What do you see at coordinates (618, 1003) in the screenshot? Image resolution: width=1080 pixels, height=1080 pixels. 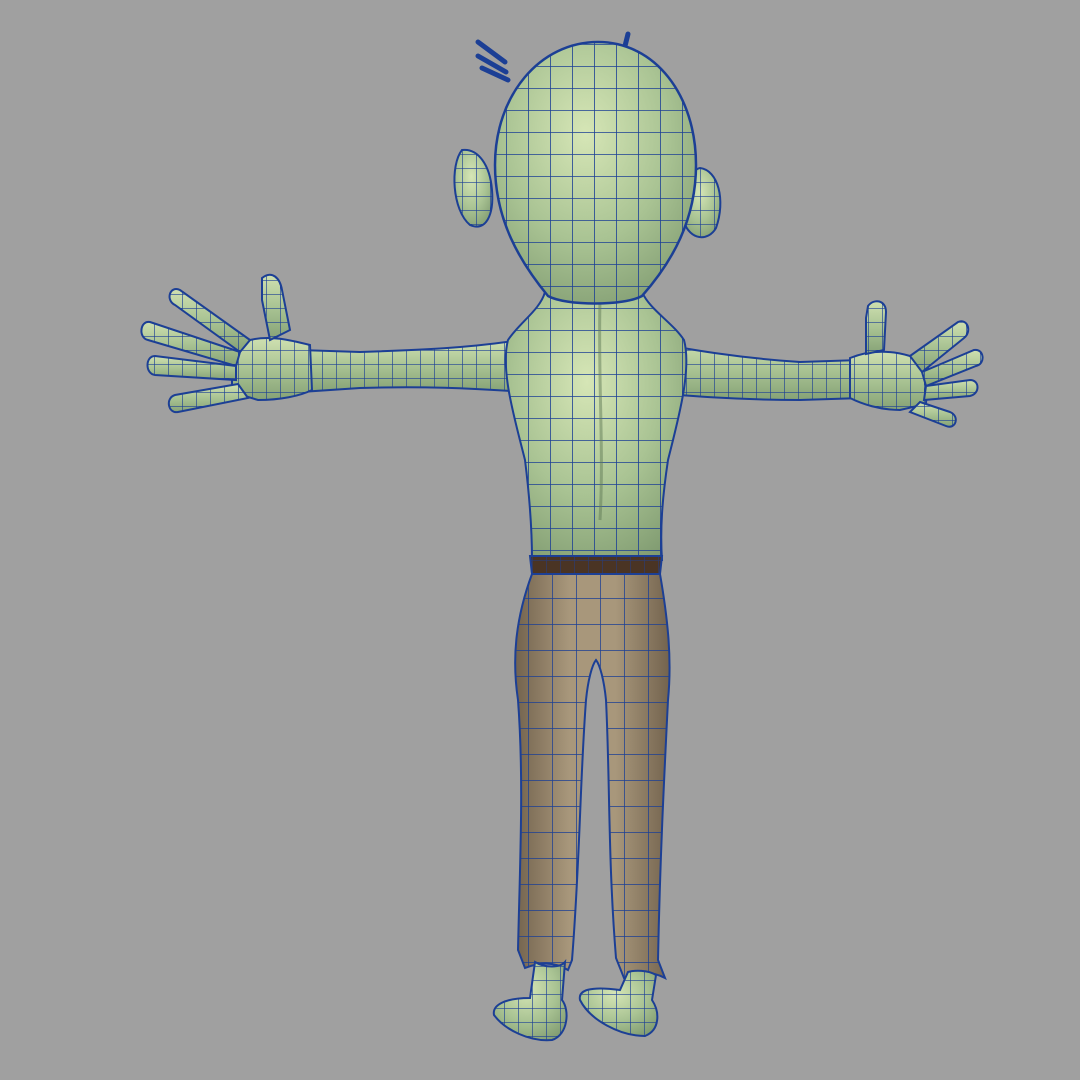 I see `right-foot` at bounding box center [618, 1003].